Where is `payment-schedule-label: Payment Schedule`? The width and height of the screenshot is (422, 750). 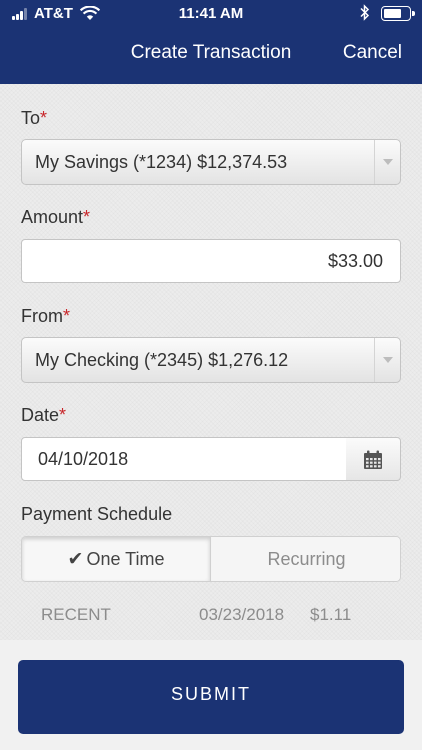 payment-schedule-label: Payment Schedule is located at coordinates (97, 514).